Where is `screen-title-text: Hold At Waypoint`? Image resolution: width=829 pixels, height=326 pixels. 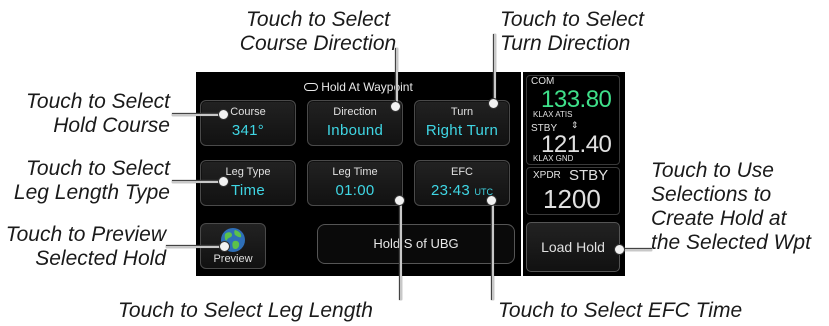 screen-title-text: Hold At Waypoint is located at coordinates (367, 87).